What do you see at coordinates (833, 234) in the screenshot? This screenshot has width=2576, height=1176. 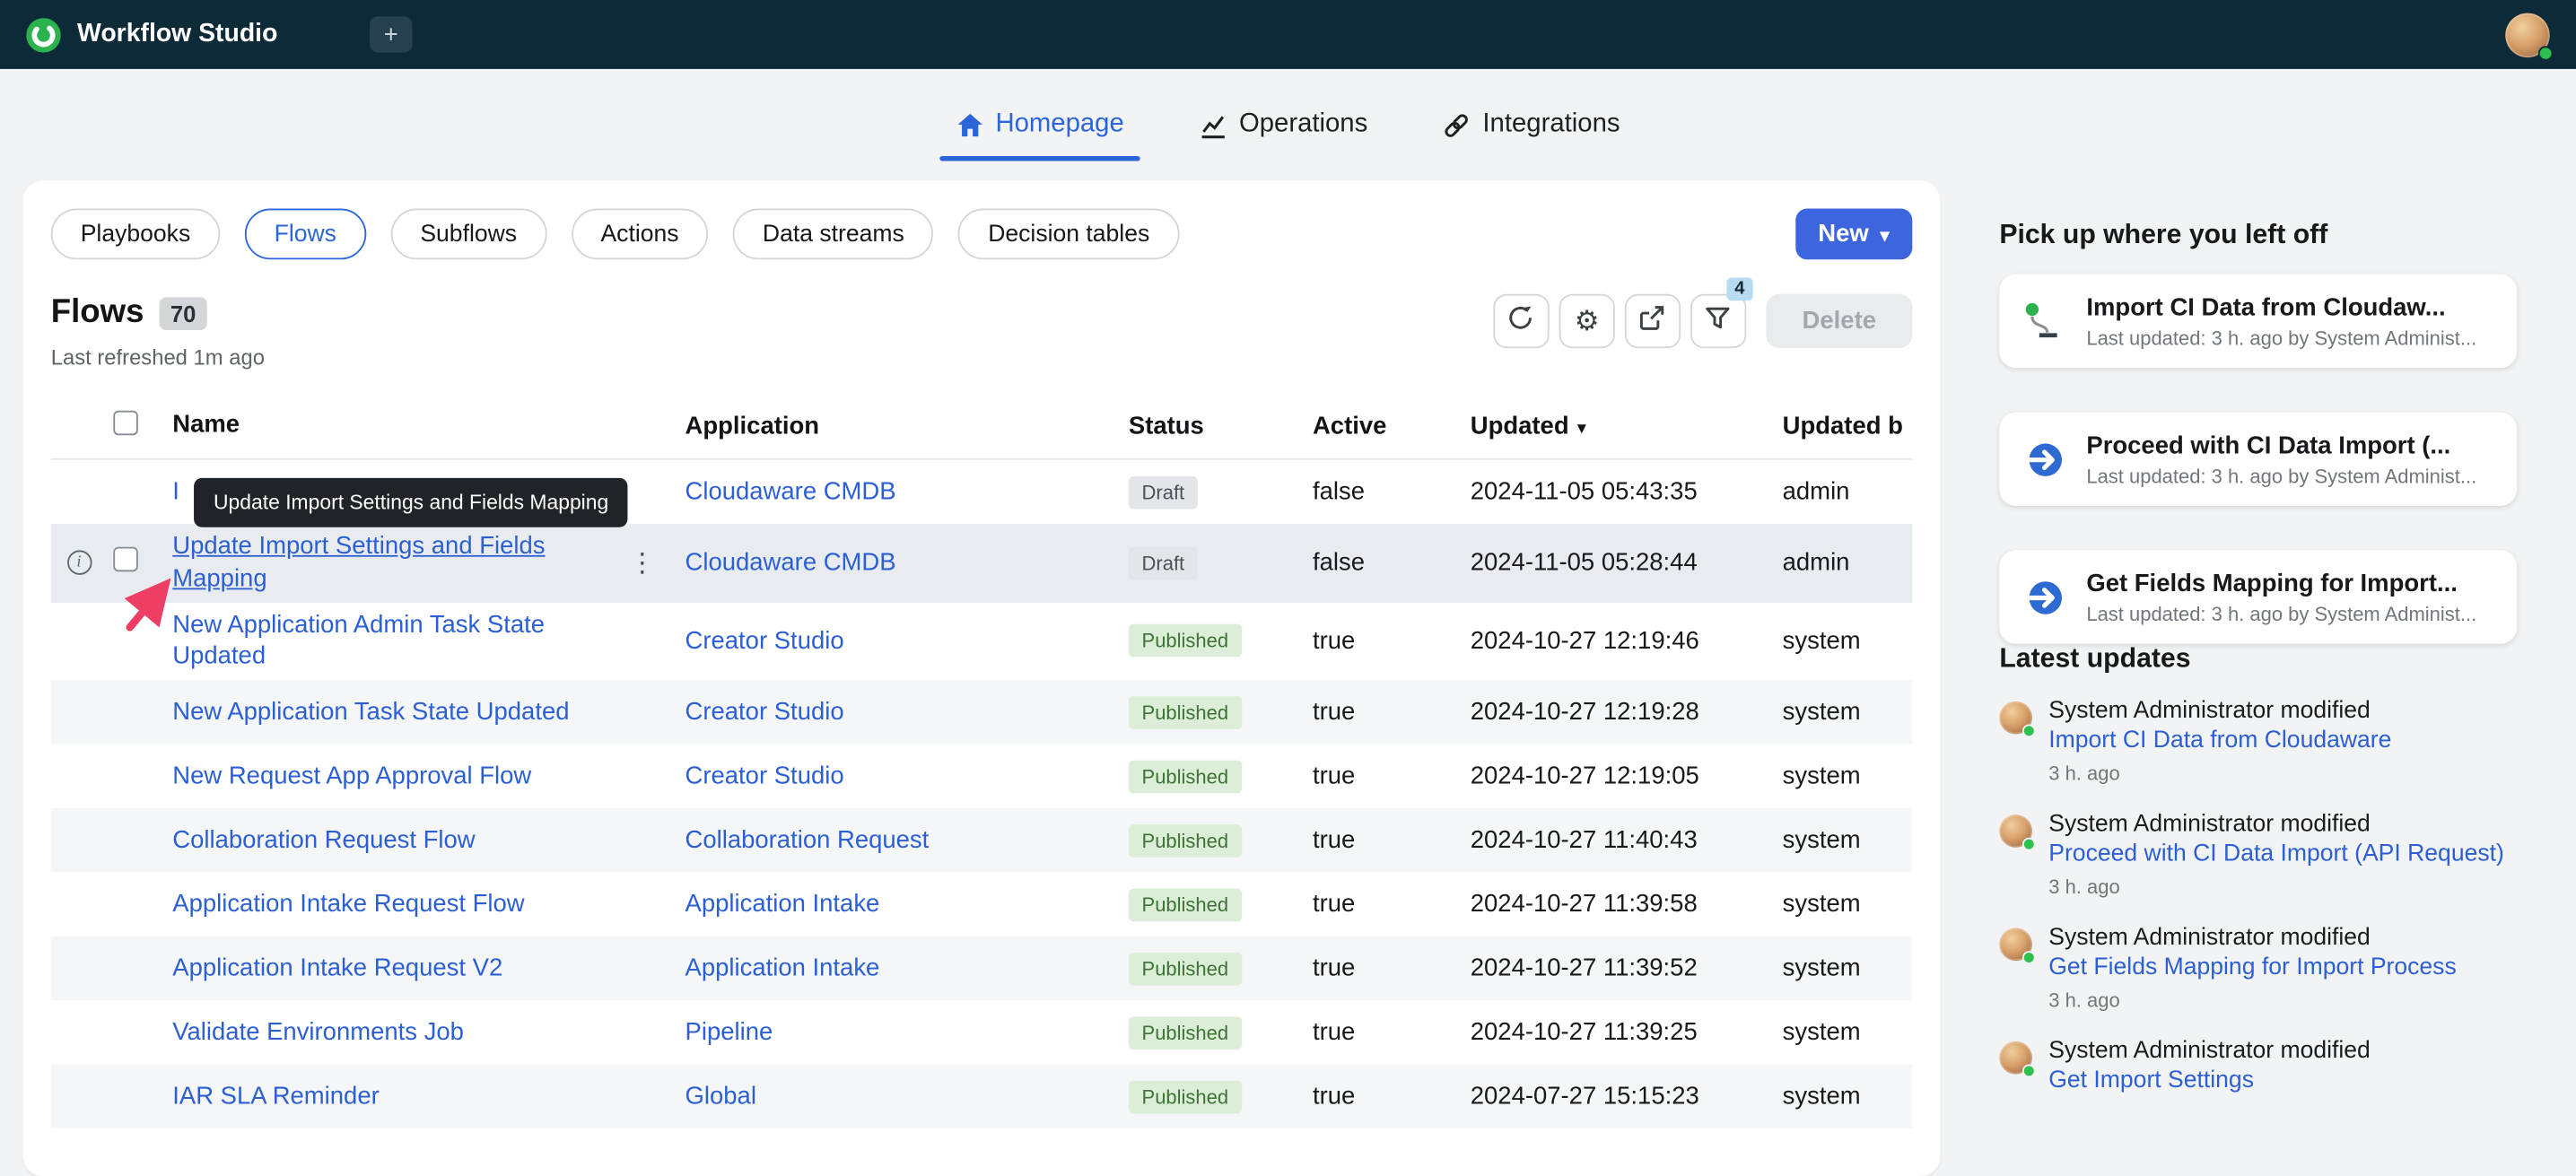 I see `filter-pill-data-streams: Data streams` at bounding box center [833, 234].